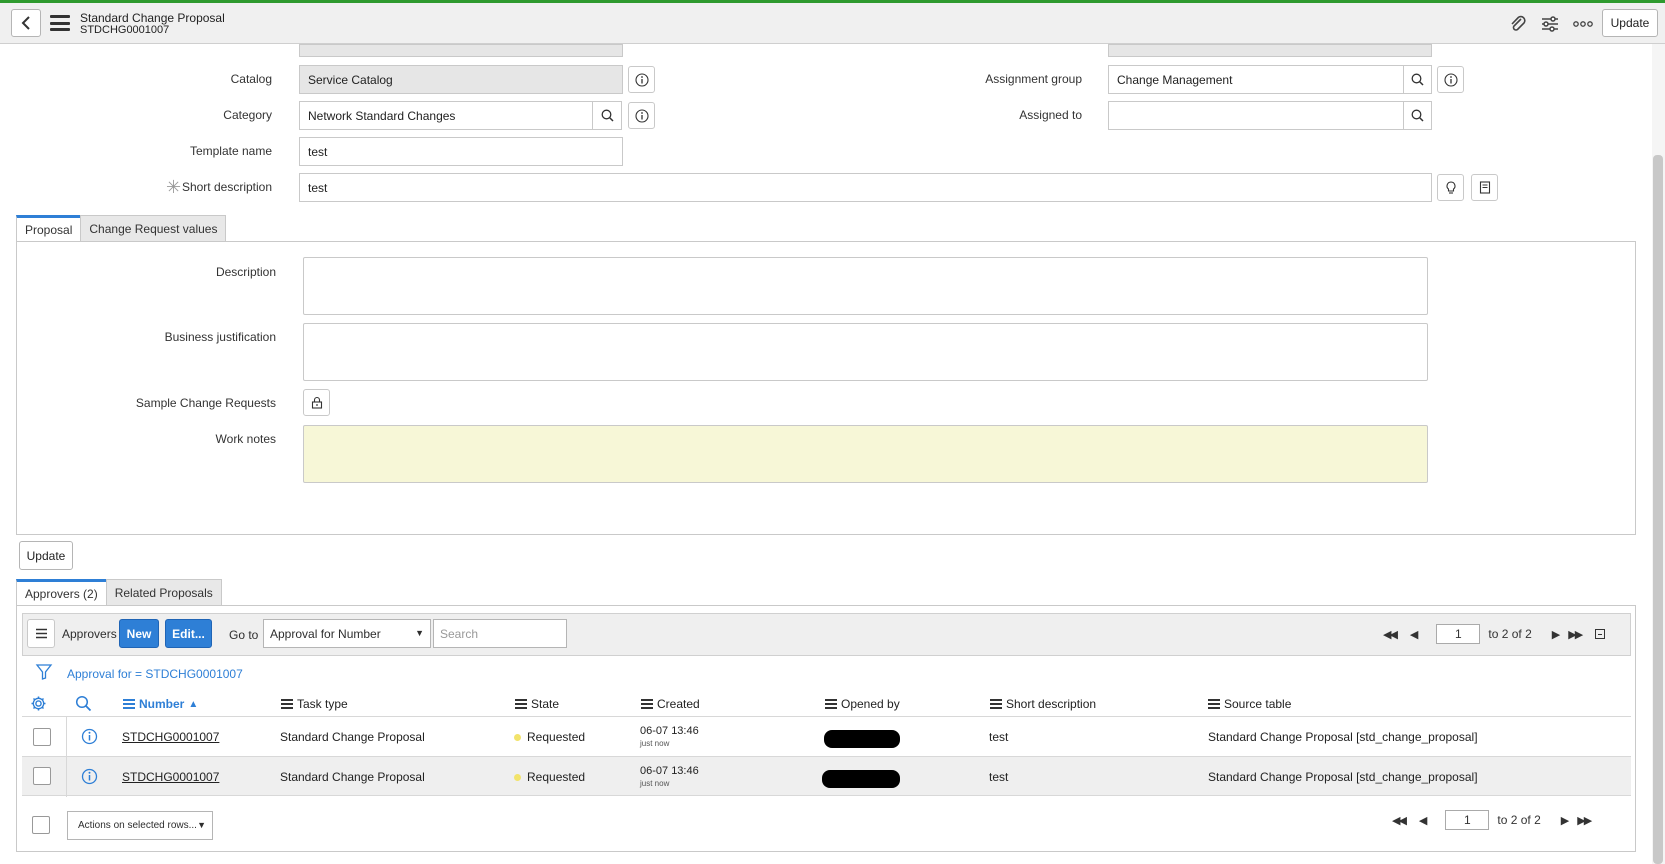 The height and width of the screenshot is (864, 1665). Describe the element at coordinates (1256, 115) in the screenshot. I see `assigned-to-field` at that location.